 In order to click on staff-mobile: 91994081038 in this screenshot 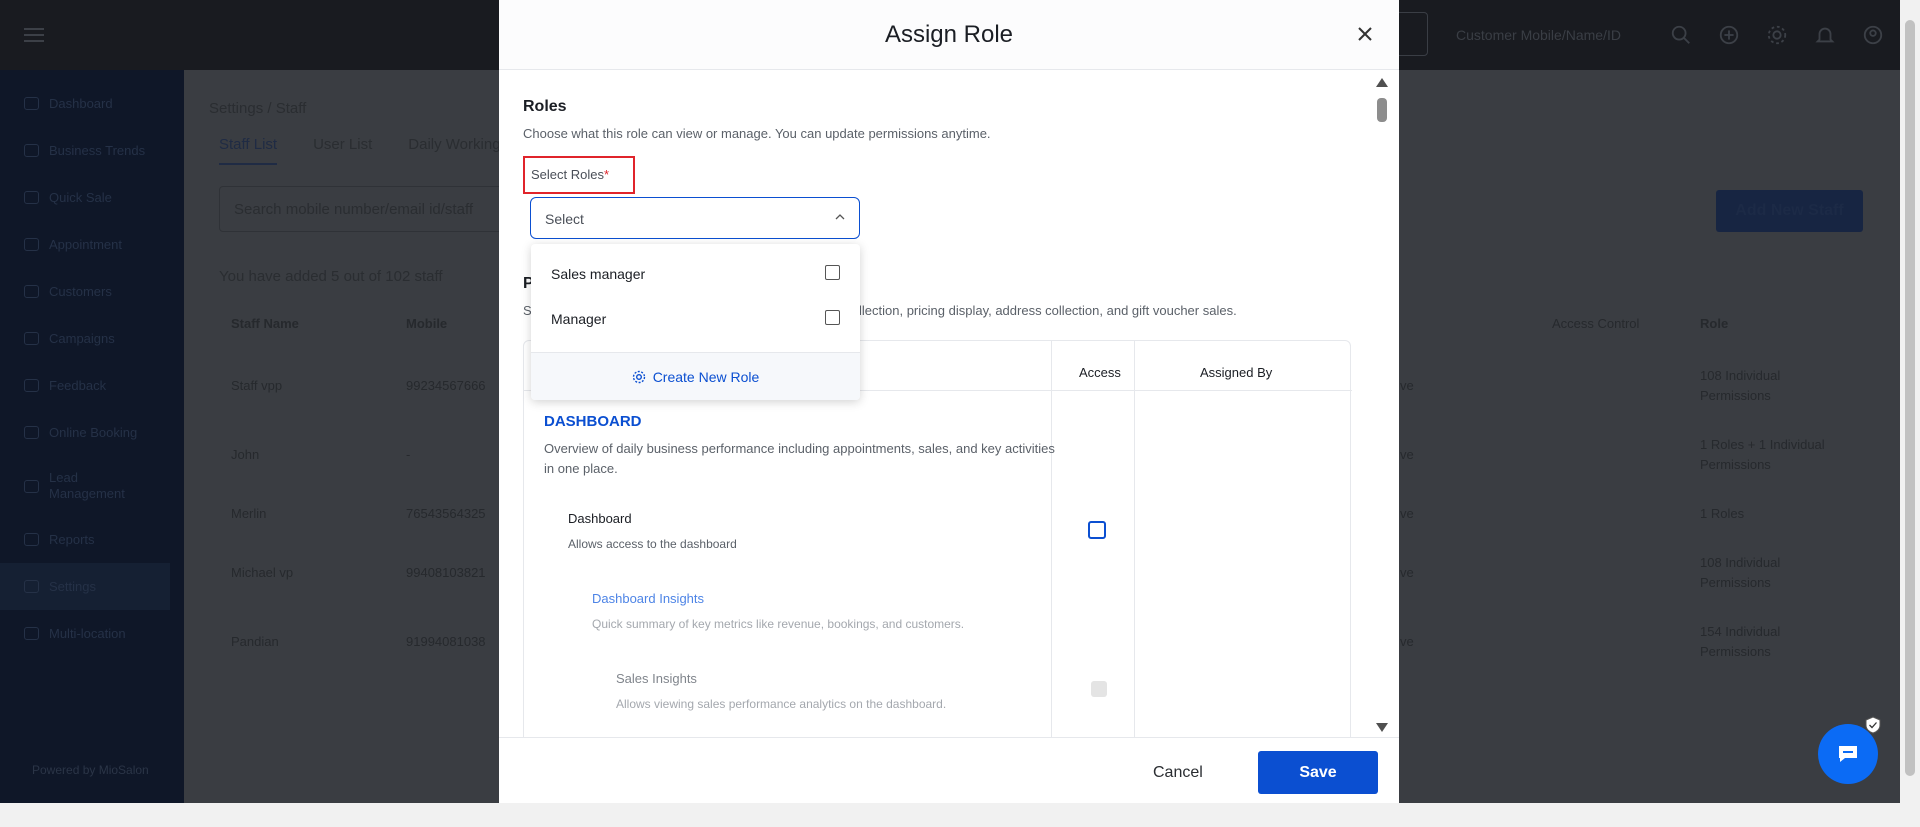, I will do `click(446, 641)`.